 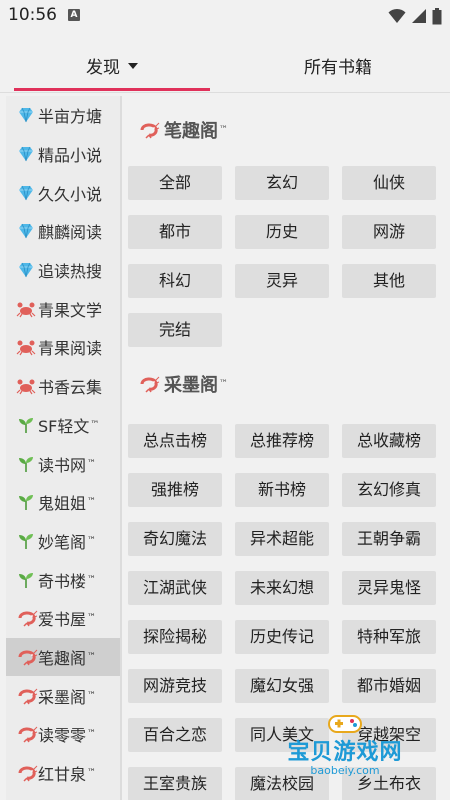 What do you see at coordinates (282, 588) in the screenshot?
I see `category-button: 未来幻想` at bounding box center [282, 588].